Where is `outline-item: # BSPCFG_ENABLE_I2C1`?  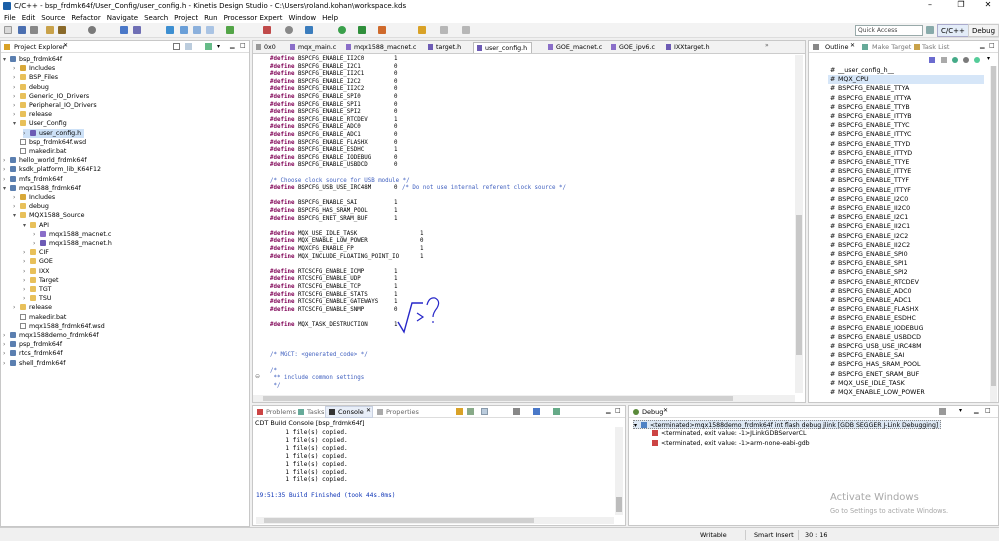 outline-item: # BSPCFG_ENABLE_I2C1 is located at coordinates (906, 217).